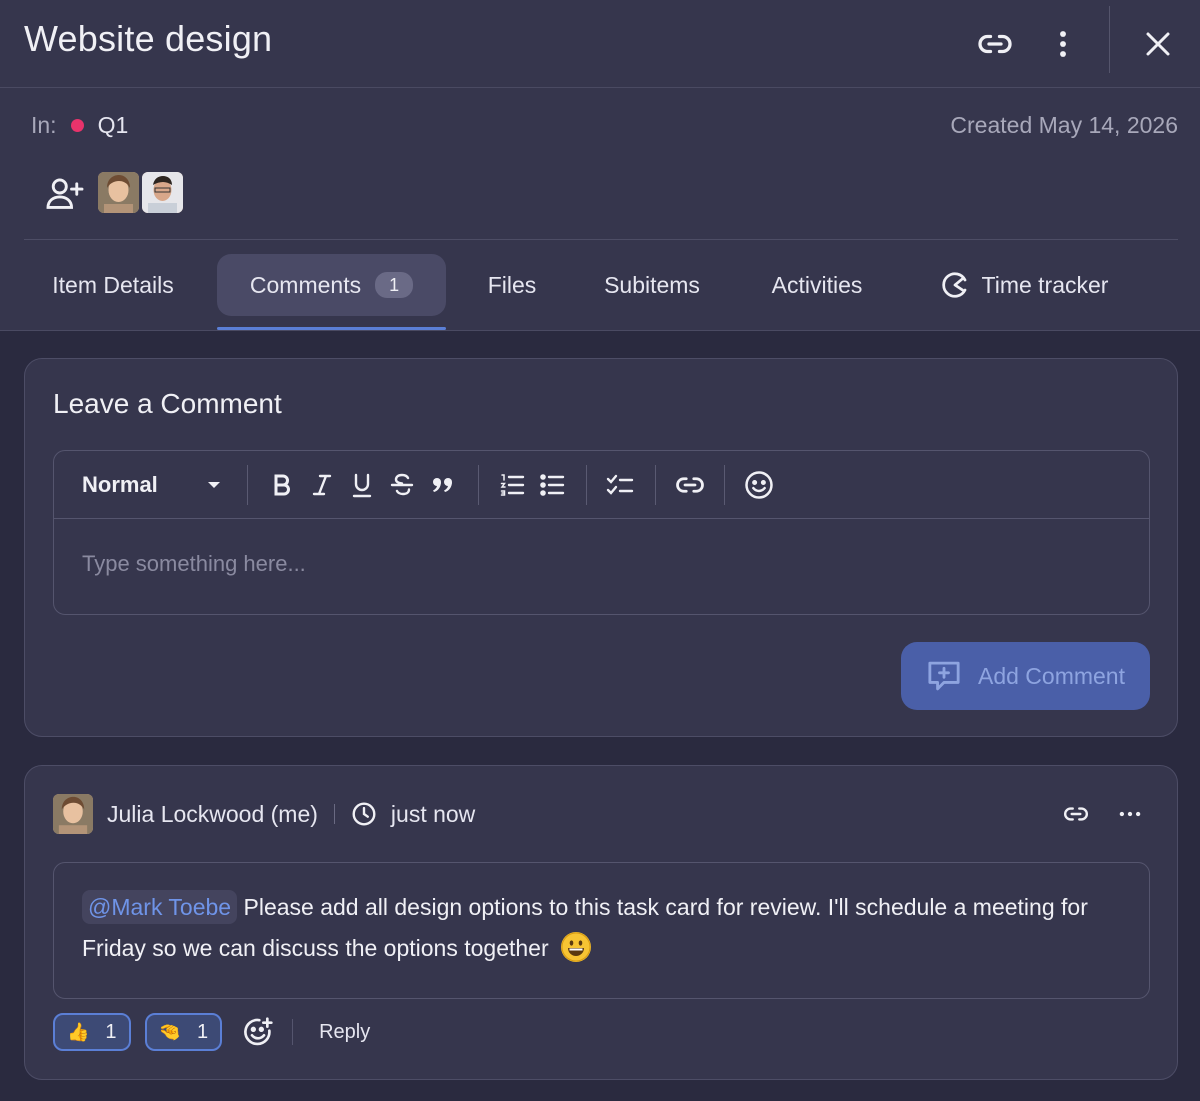  I want to click on add-person-icon, so click(65, 193).